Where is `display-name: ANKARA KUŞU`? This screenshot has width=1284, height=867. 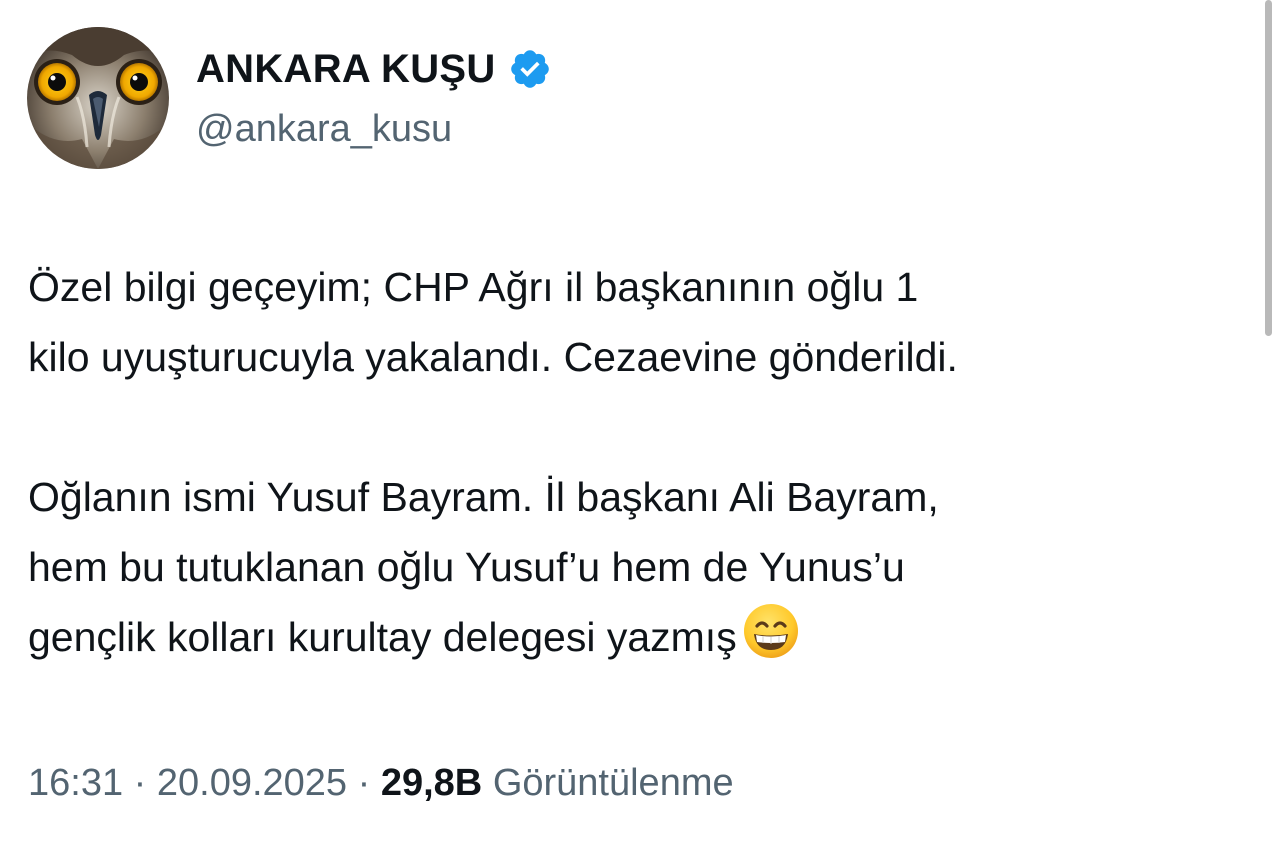
display-name: ANKARA KUŞU is located at coordinates (346, 69).